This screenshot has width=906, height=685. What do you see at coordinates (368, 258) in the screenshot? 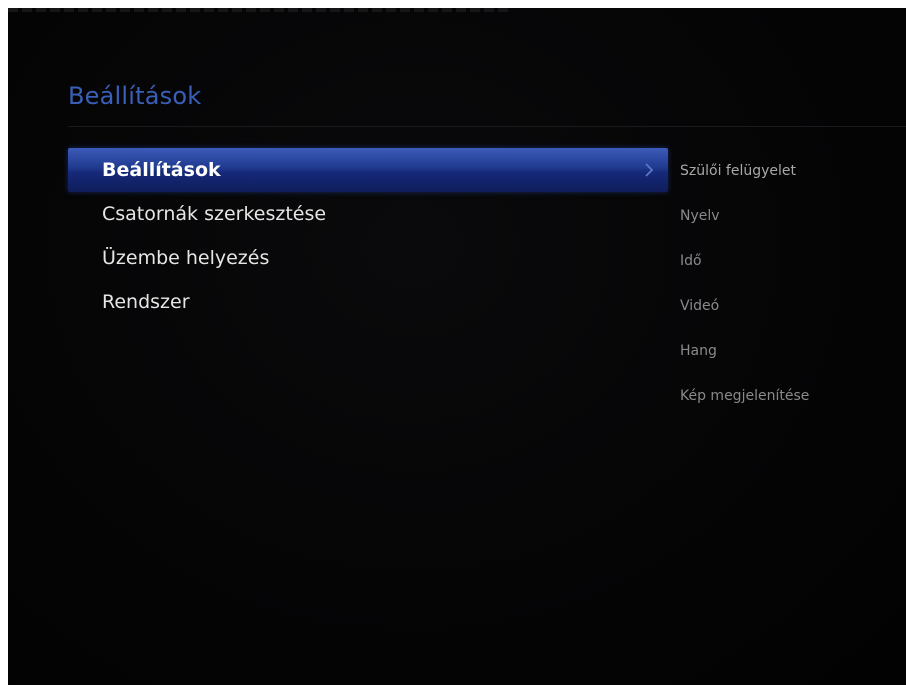
I see `menu-item-installation: Üzembe helyezés` at bounding box center [368, 258].